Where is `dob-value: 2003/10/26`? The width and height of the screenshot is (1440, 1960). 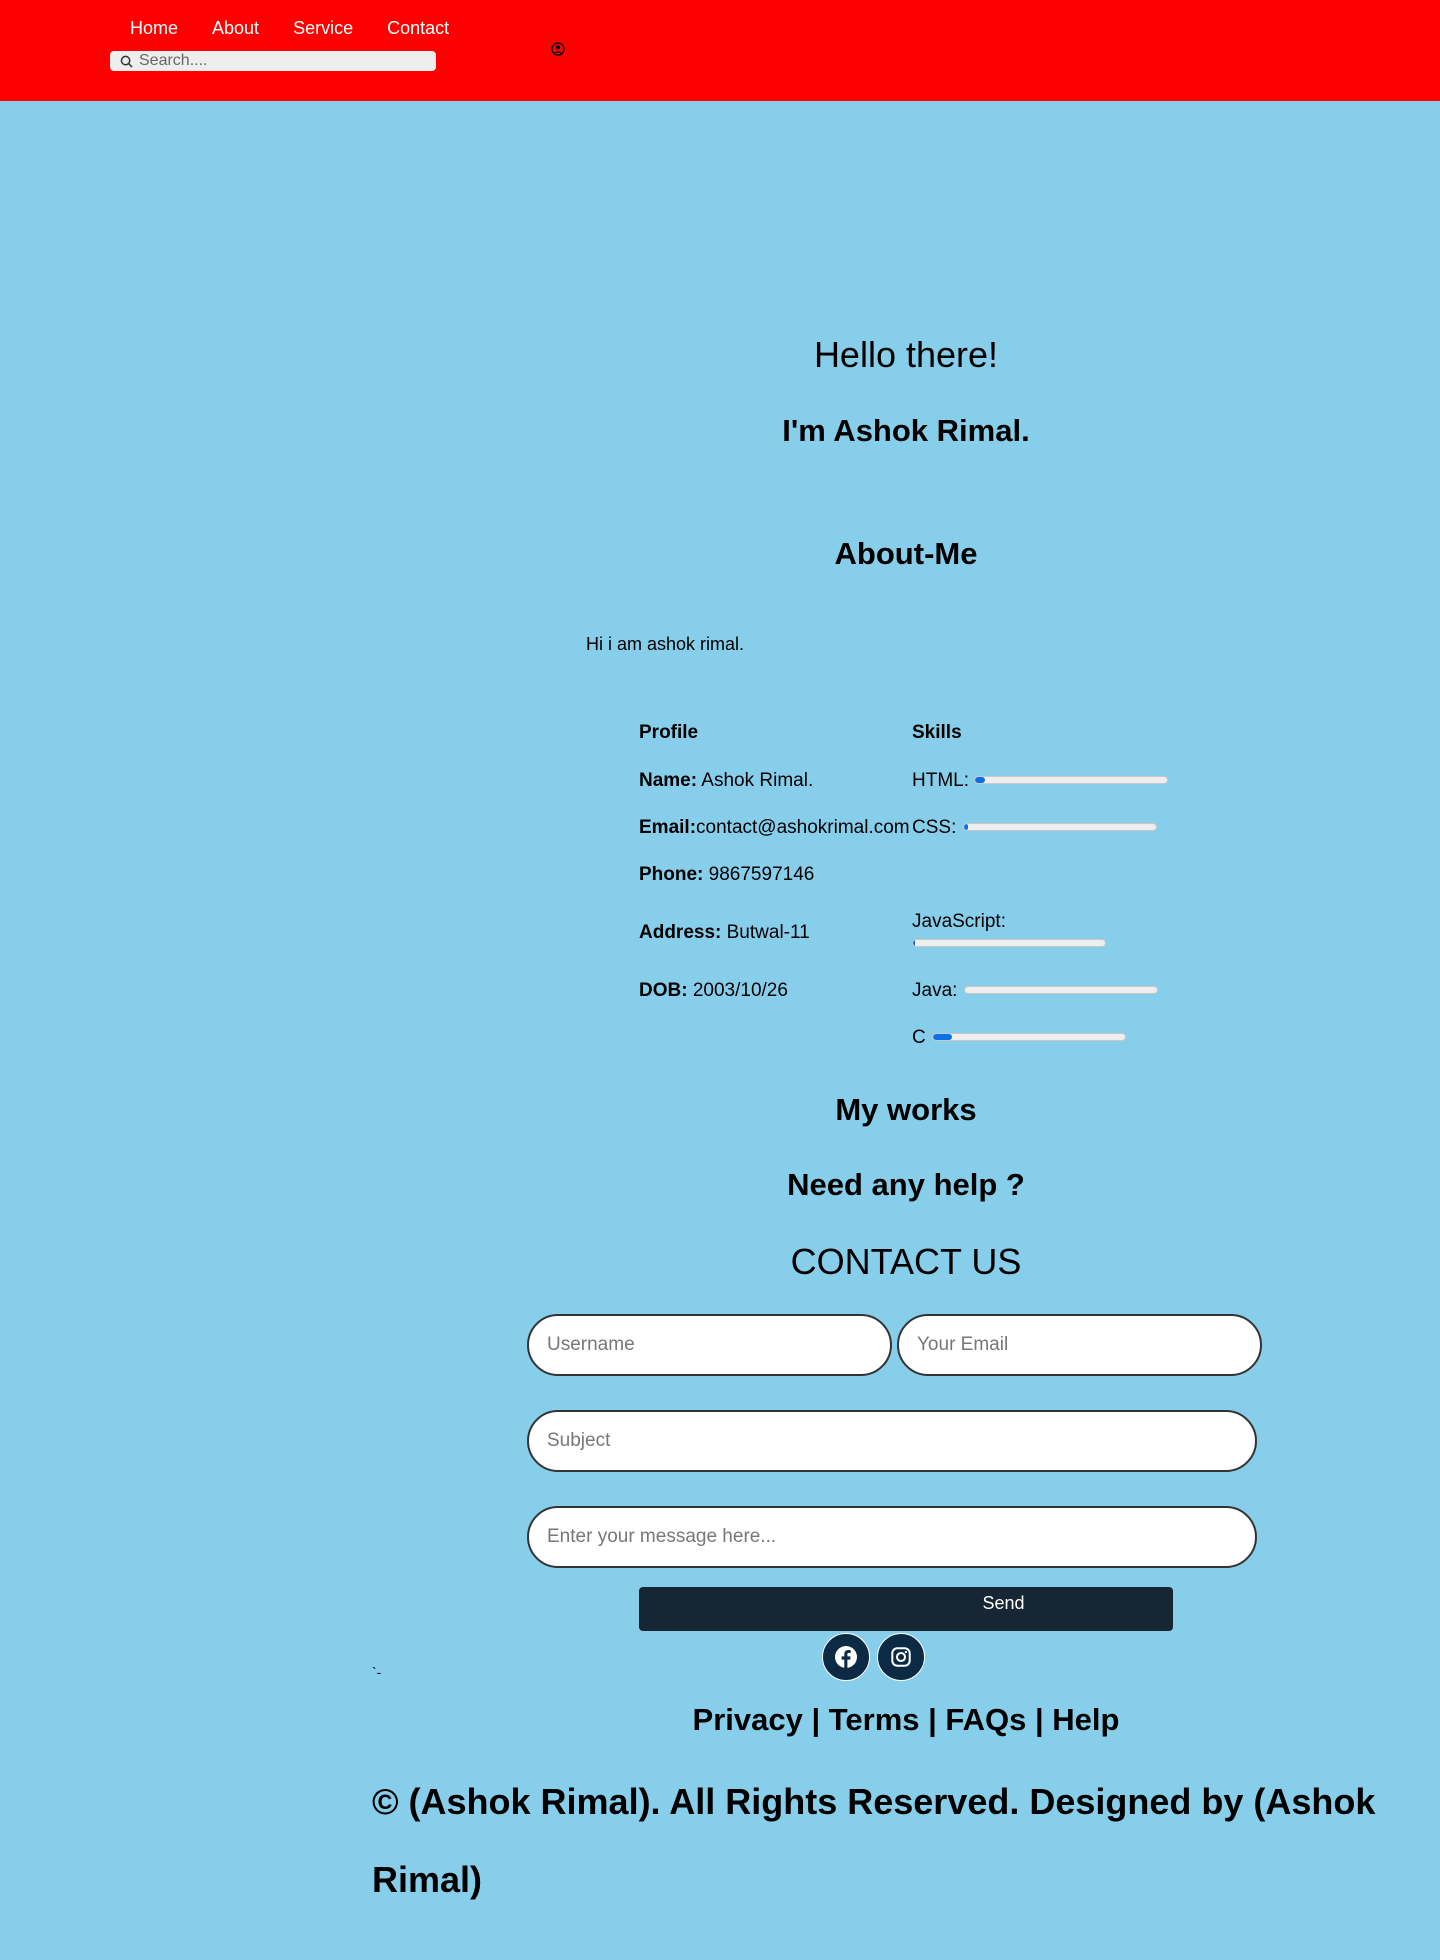
dob-value: 2003/10/26 is located at coordinates (737, 990).